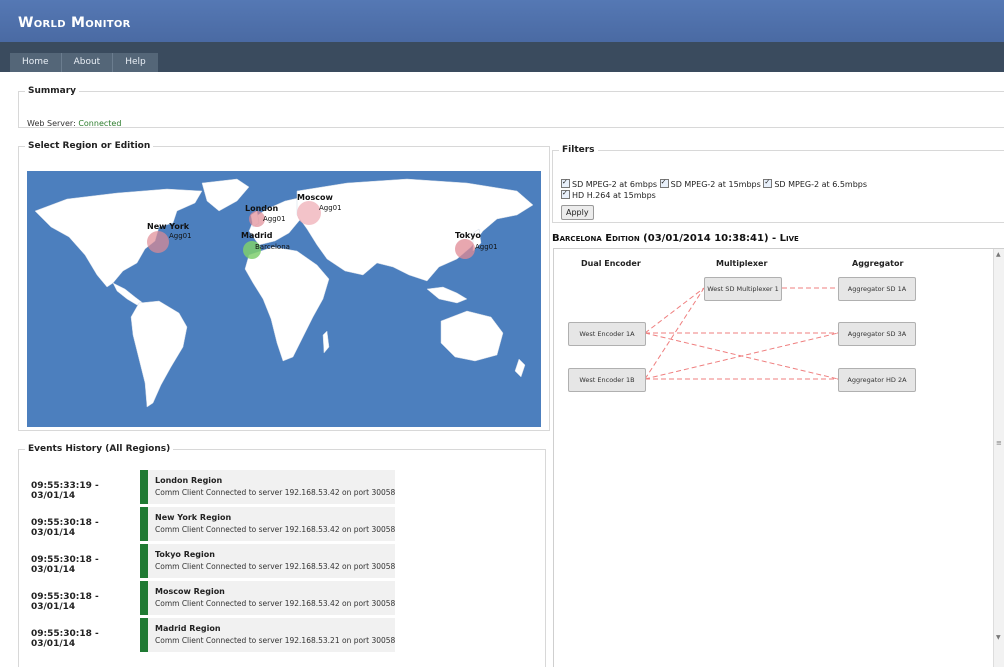 The height and width of the screenshot is (667, 1004). Describe the element at coordinates (999, 443) in the screenshot. I see `scroll-grip-icon: ≡` at that location.